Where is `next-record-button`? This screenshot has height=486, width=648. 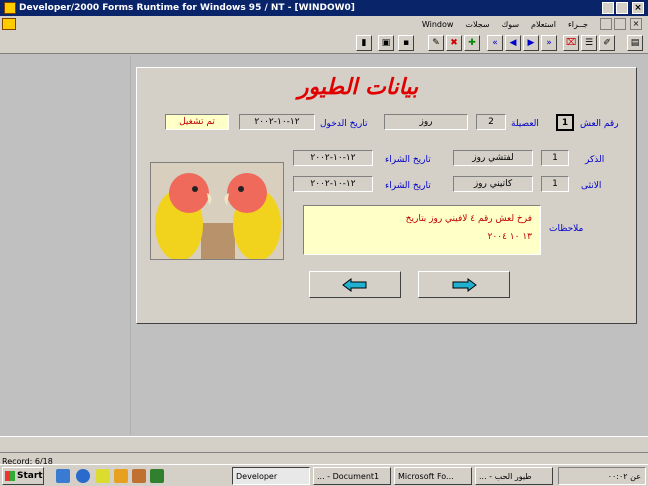 next-record-button is located at coordinates (464, 284).